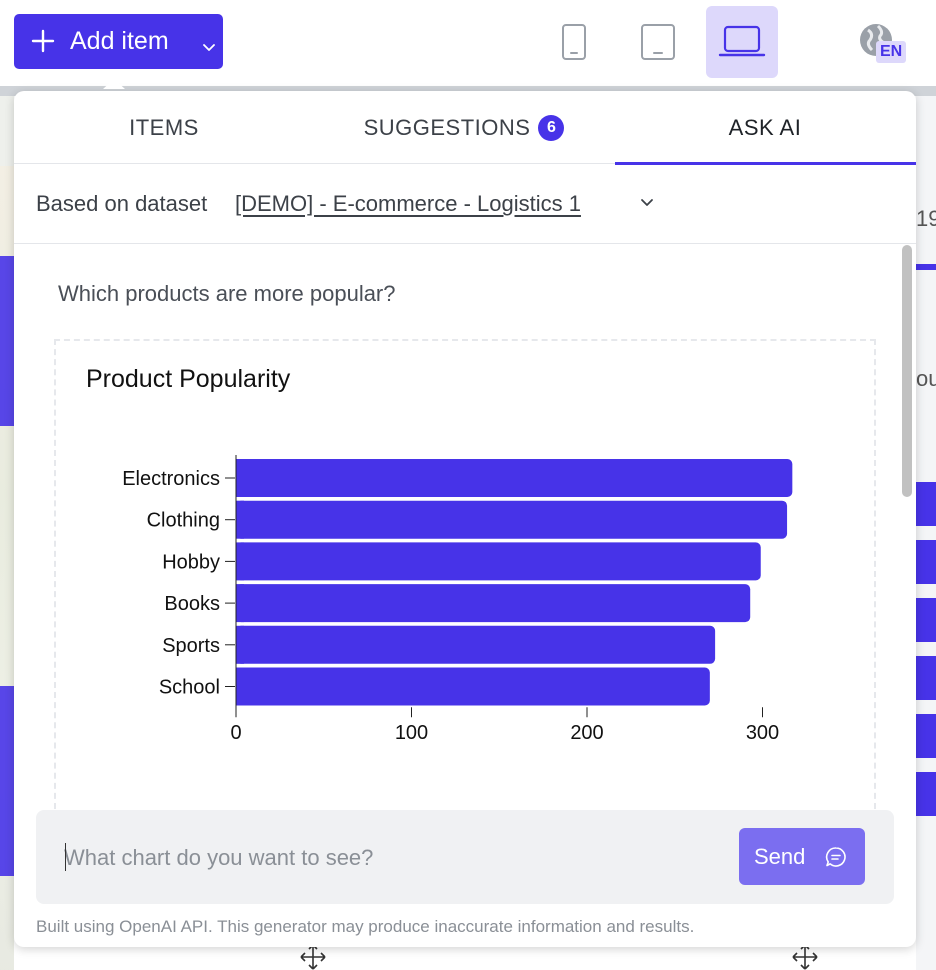  Describe the element at coordinates (191, 646) in the screenshot. I see `y-tick-label: Sports` at that location.